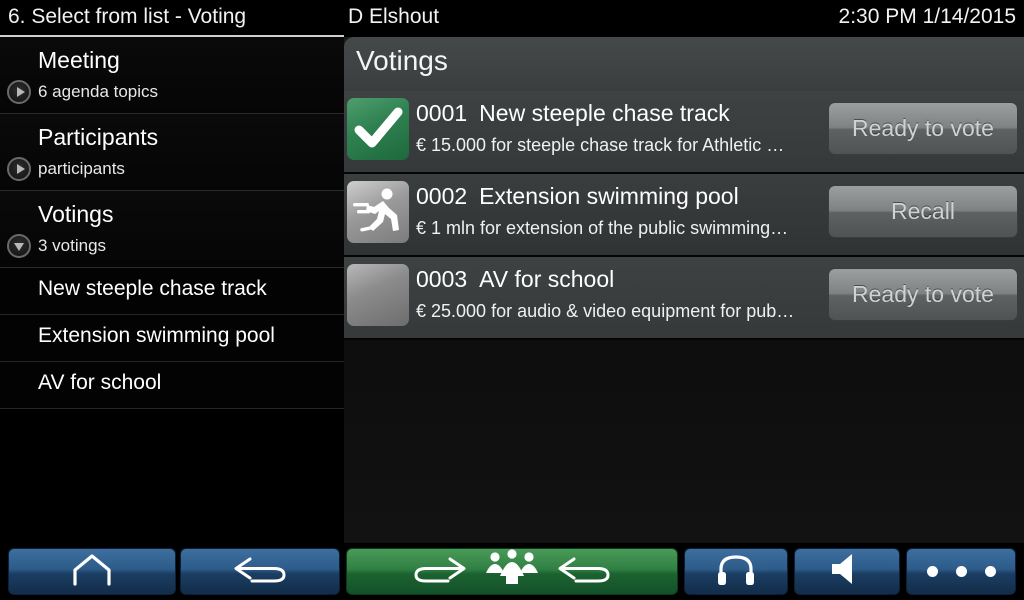  I want to click on voting-row-title: 0003 AV for school, so click(515, 279).